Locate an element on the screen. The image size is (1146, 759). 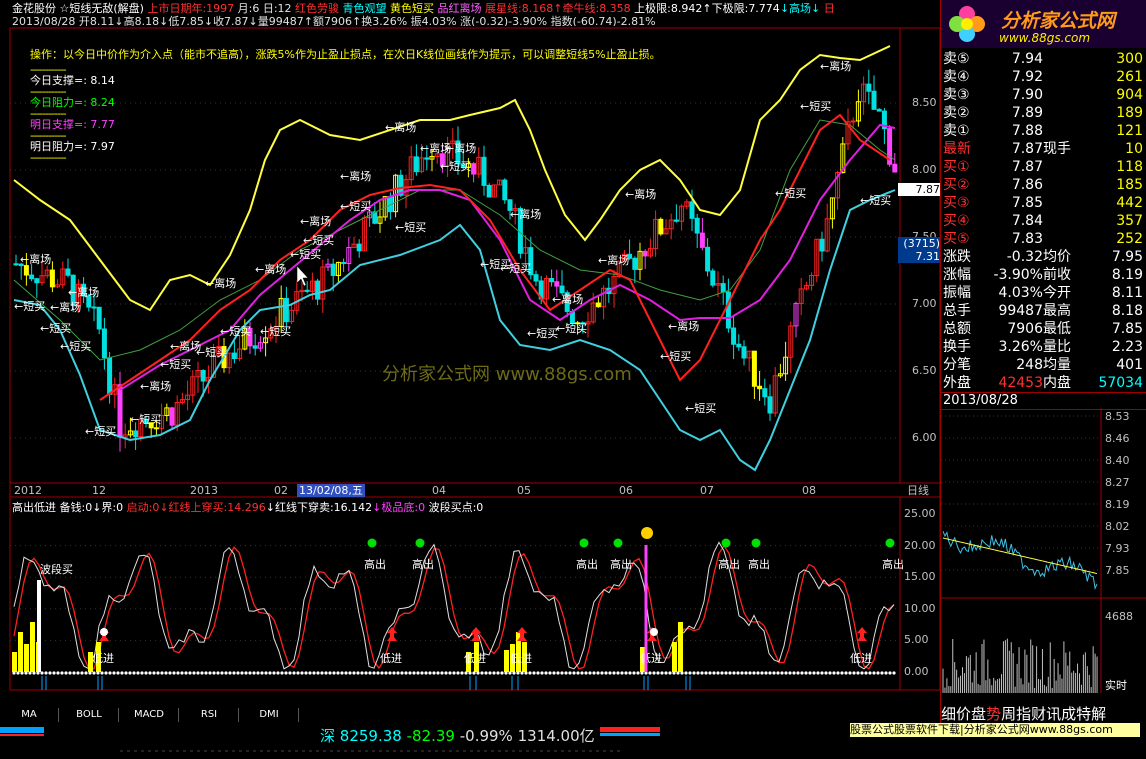
date-tick: 07 is located at coordinates (707, 490).